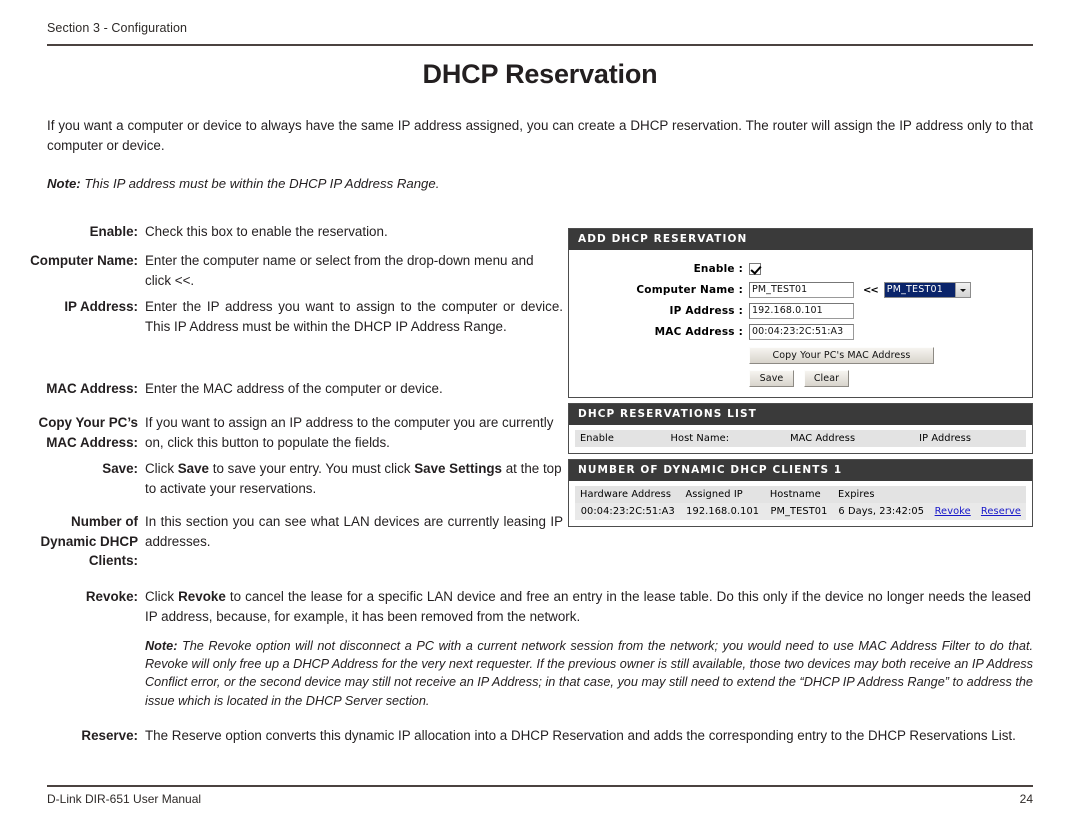  I want to click on definition-label: IP Address:, so click(101, 306).